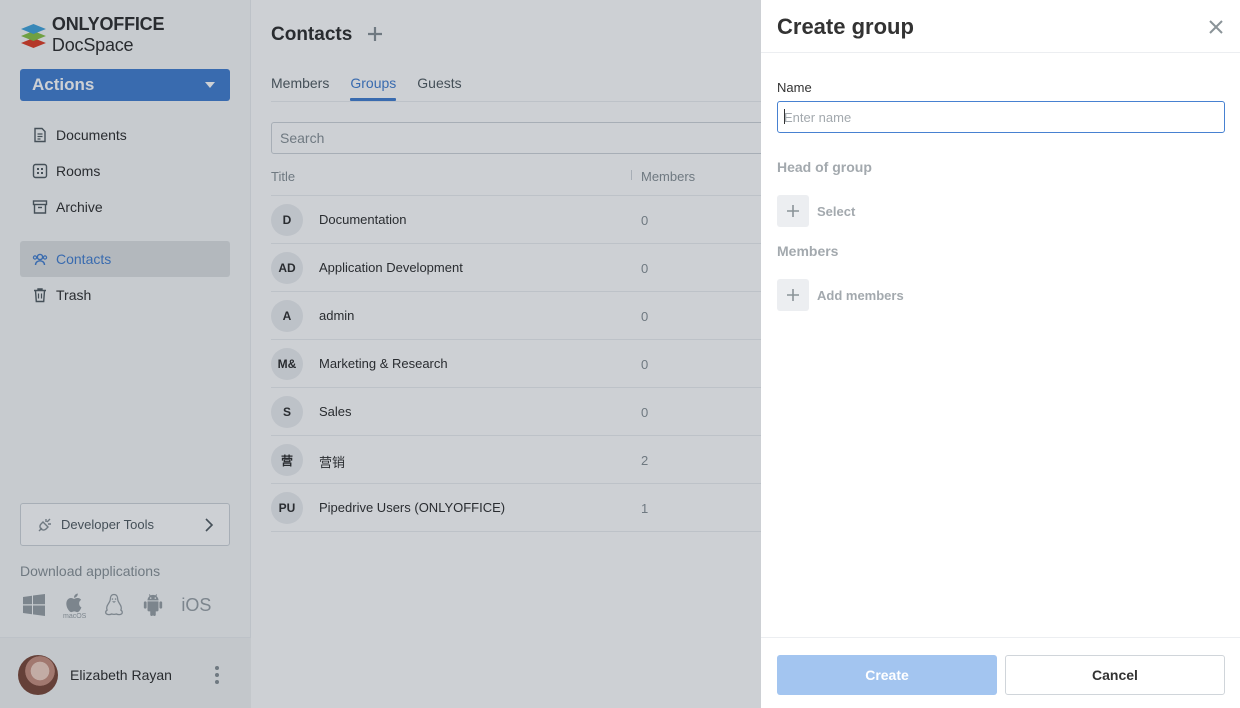  Describe the element at coordinates (836, 211) in the screenshot. I see `select-label: Select` at that location.